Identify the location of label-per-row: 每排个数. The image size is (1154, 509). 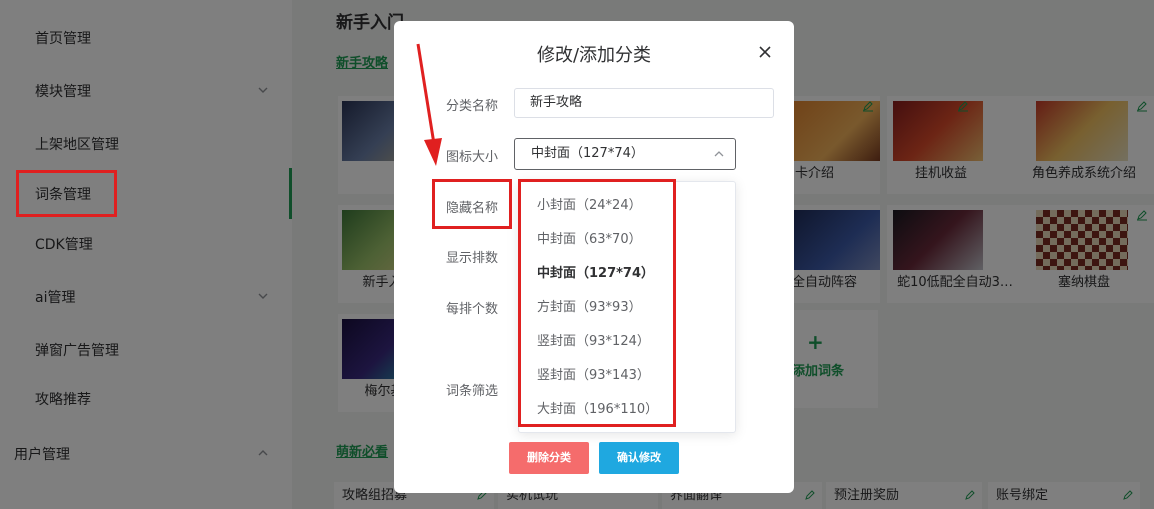
(472, 309).